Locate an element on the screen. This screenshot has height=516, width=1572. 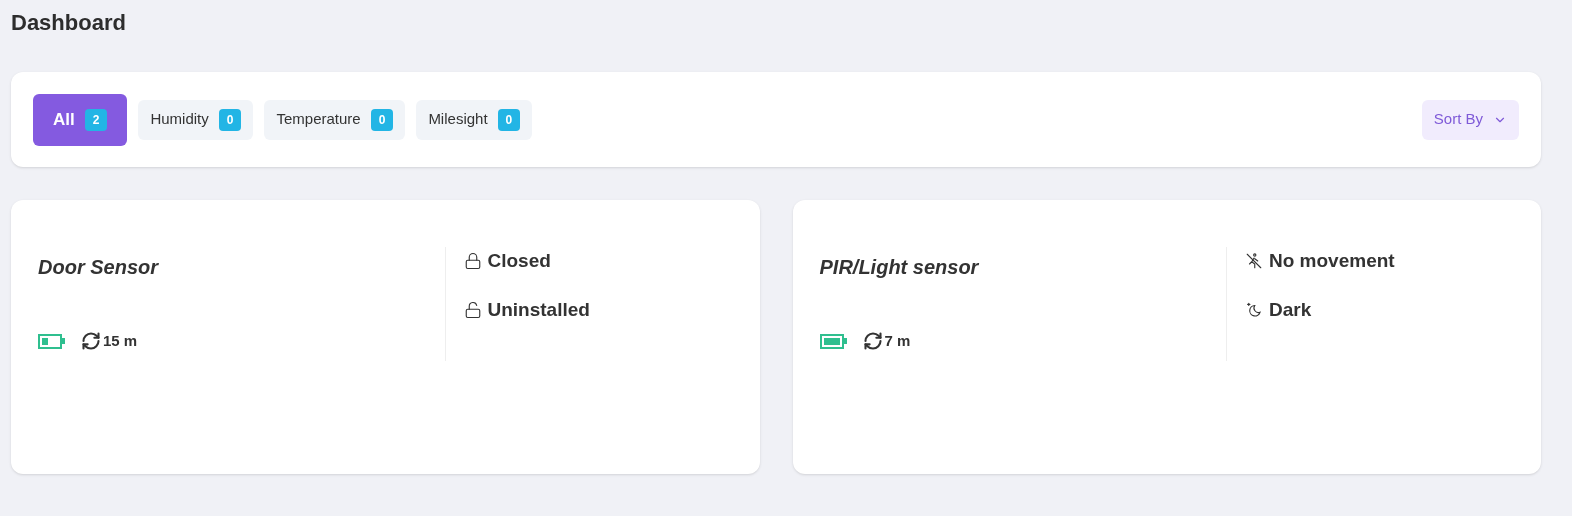
device-name: Door Sensor is located at coordinates (99, 267).